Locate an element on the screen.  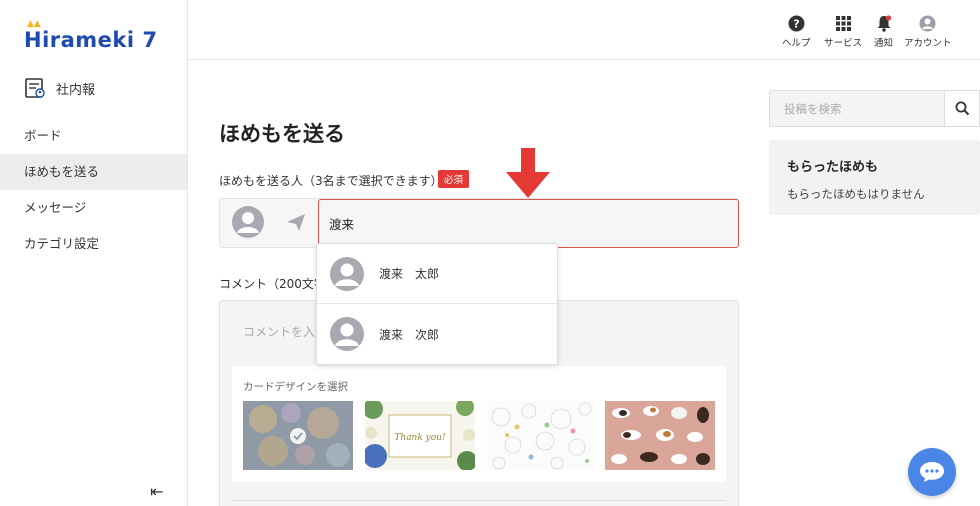
received-homemo-empty: もらったほめもはりません is located at coordinates (856, 194).